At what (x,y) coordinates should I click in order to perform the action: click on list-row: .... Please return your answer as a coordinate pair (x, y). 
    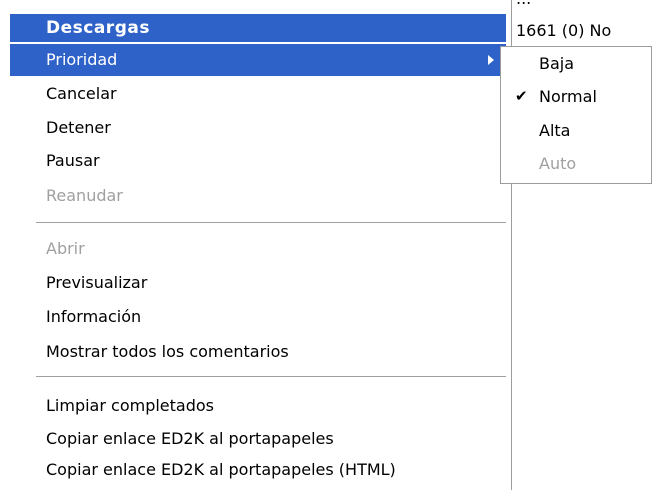
    Looking at the image, I should click on (523, 7).